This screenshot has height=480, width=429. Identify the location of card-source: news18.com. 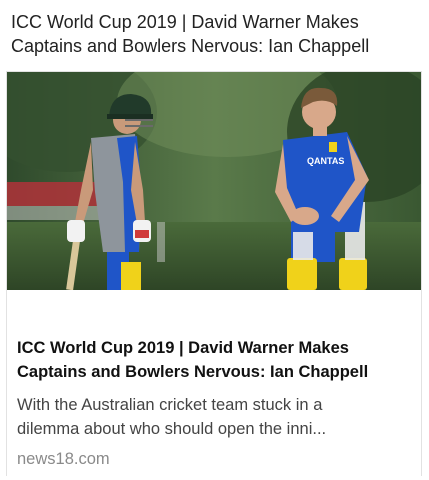
(63, 459).